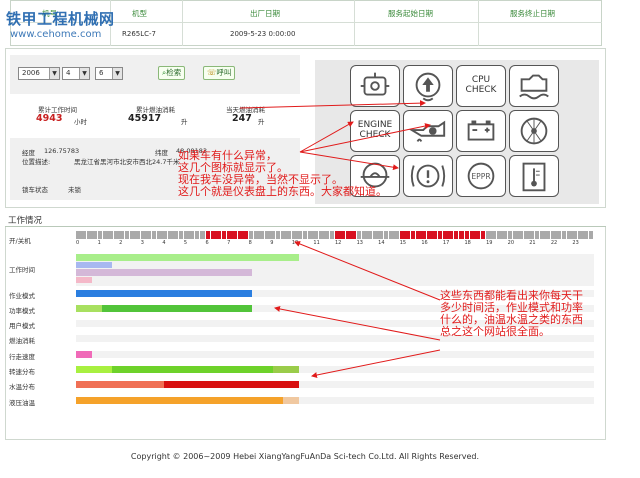  What do you see at coordinates (554, 243) in the screenshot?
I see `hour-tick: 22` at bounding box center [554, 243].